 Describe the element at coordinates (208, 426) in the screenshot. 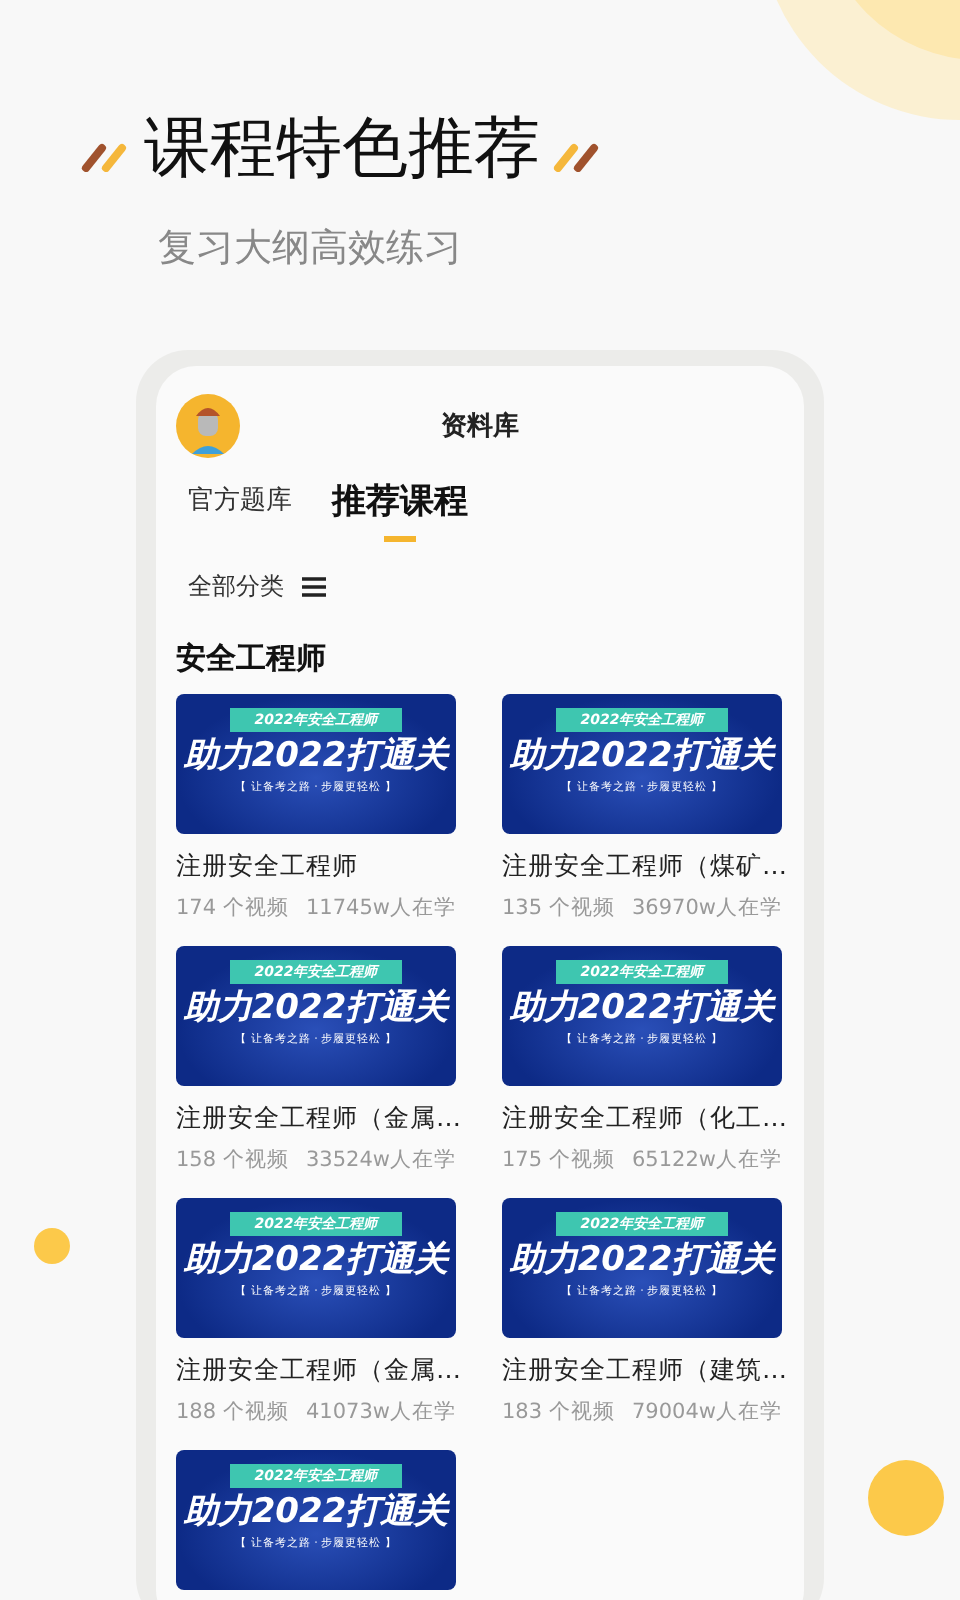

I see `avatar-icon` at that location.